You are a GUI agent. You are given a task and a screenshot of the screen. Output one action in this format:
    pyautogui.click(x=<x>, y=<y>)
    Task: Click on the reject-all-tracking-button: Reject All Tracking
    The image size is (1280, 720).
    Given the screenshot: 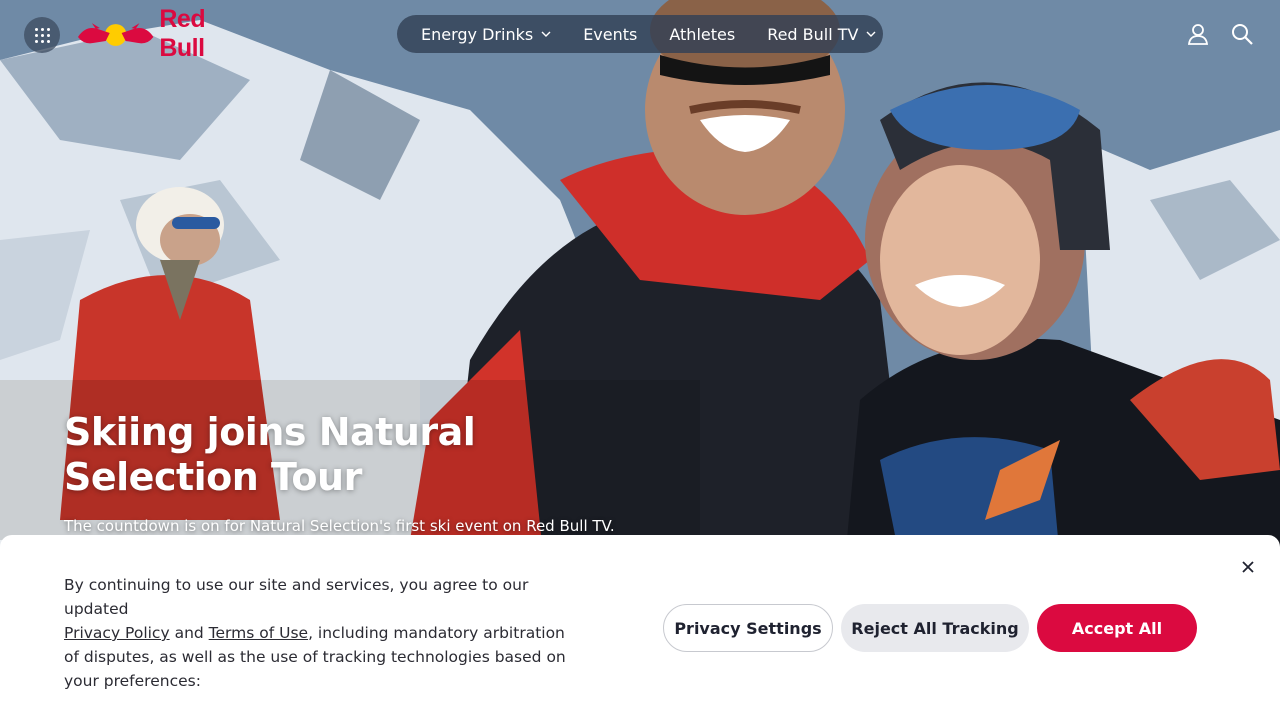 What is the action you would take?
    pyautogui.click(x=935, y=628)
    